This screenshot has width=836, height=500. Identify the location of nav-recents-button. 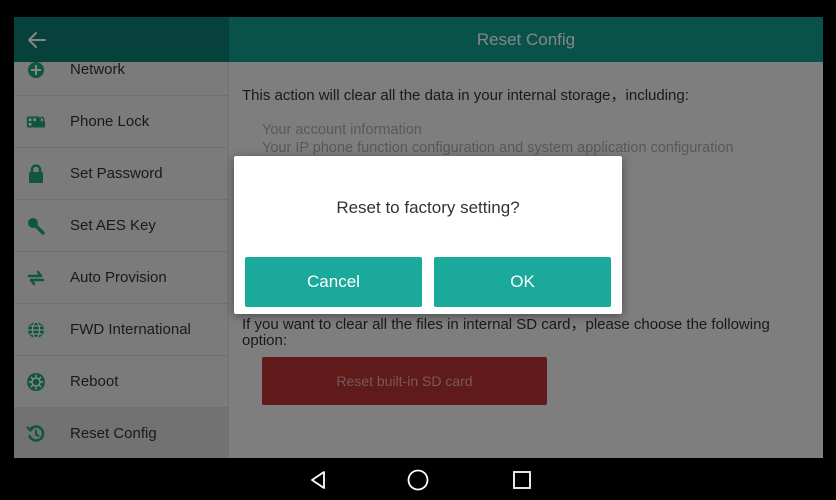
(522, 480).